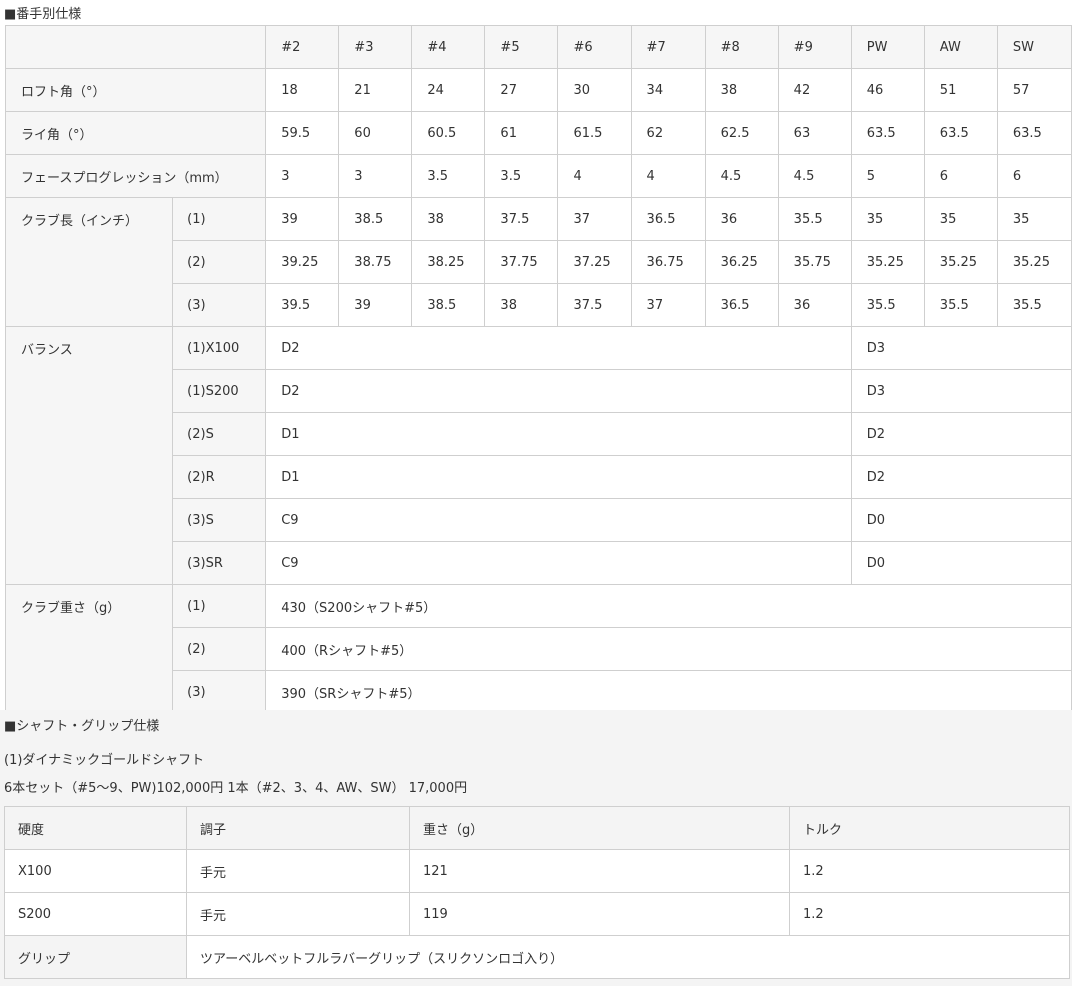 The width and height of the screenshot is (1080, 986). I want to click on shaft-row: X100 手元 121 1.2, so click(537, 871).